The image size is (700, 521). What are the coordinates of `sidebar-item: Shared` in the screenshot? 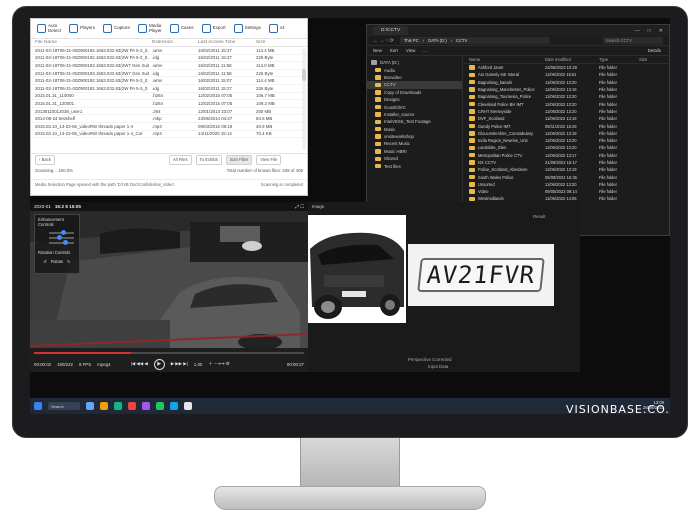 It's located at (414, 158).